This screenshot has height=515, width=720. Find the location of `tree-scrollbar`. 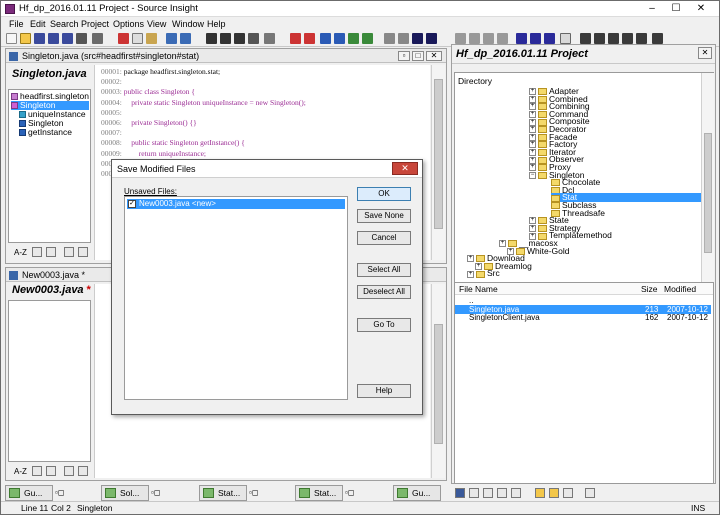

tree-scrollbar is located at coordinates (707, 178).